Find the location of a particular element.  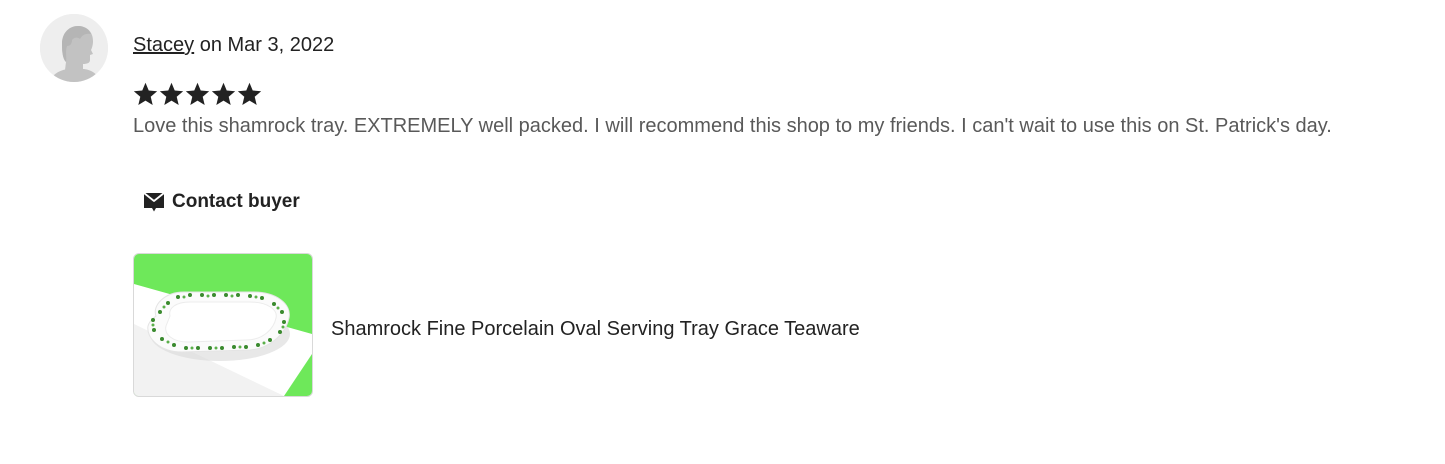

review-header: Stacey on Mar 3, 2022 is located at coordinates (233, 45).